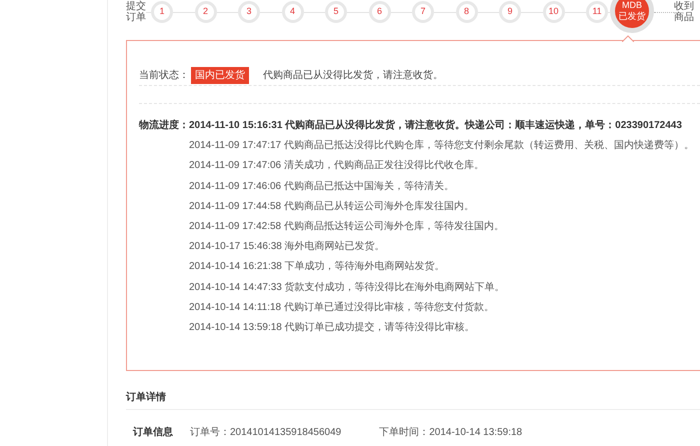 The width and height of the screenshot is (700, 446). I want to click on logistics-entry: 2014-11-09 17:46:06 代购商品已抵达中国海关，等待清关。, so click(322, 187).